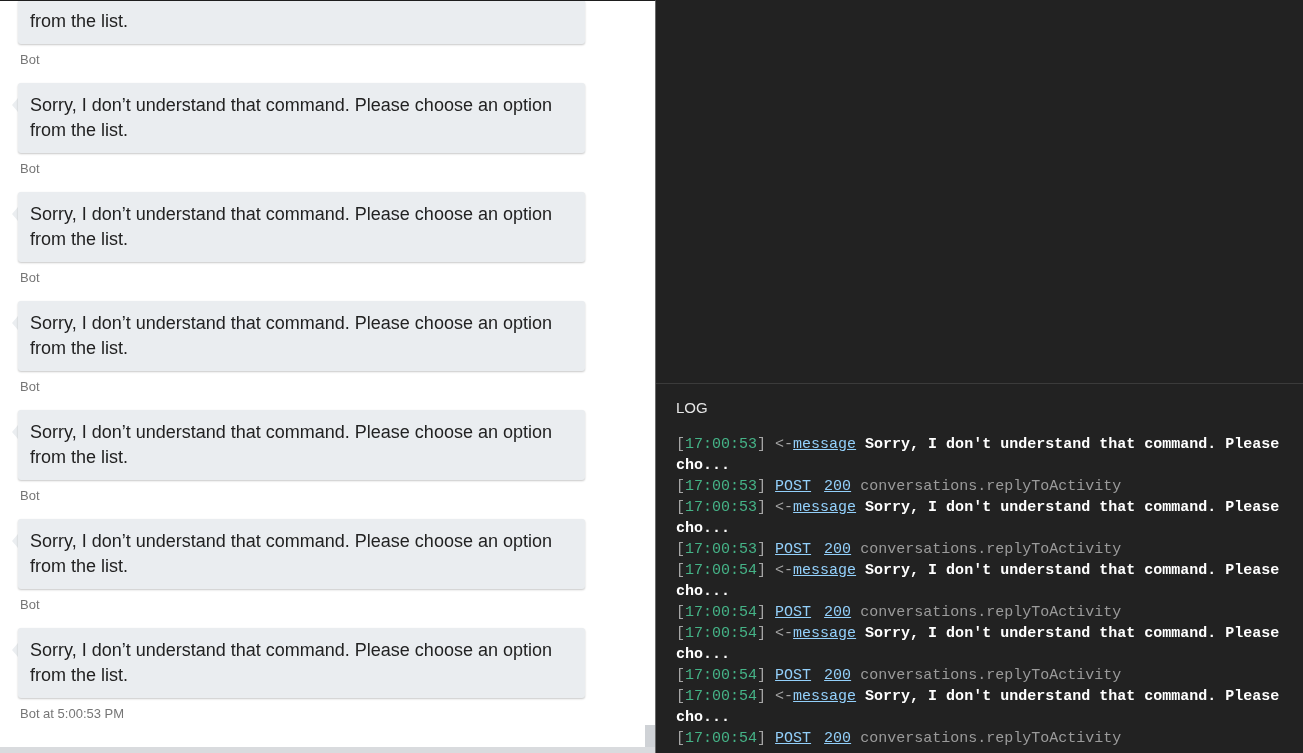 The width and height of the screenshot is (1303, 753). What do you see at coordinates (298, 22) in the screenshot?
I see `message-bubble: from the list.` at bounding box center [298, 22].